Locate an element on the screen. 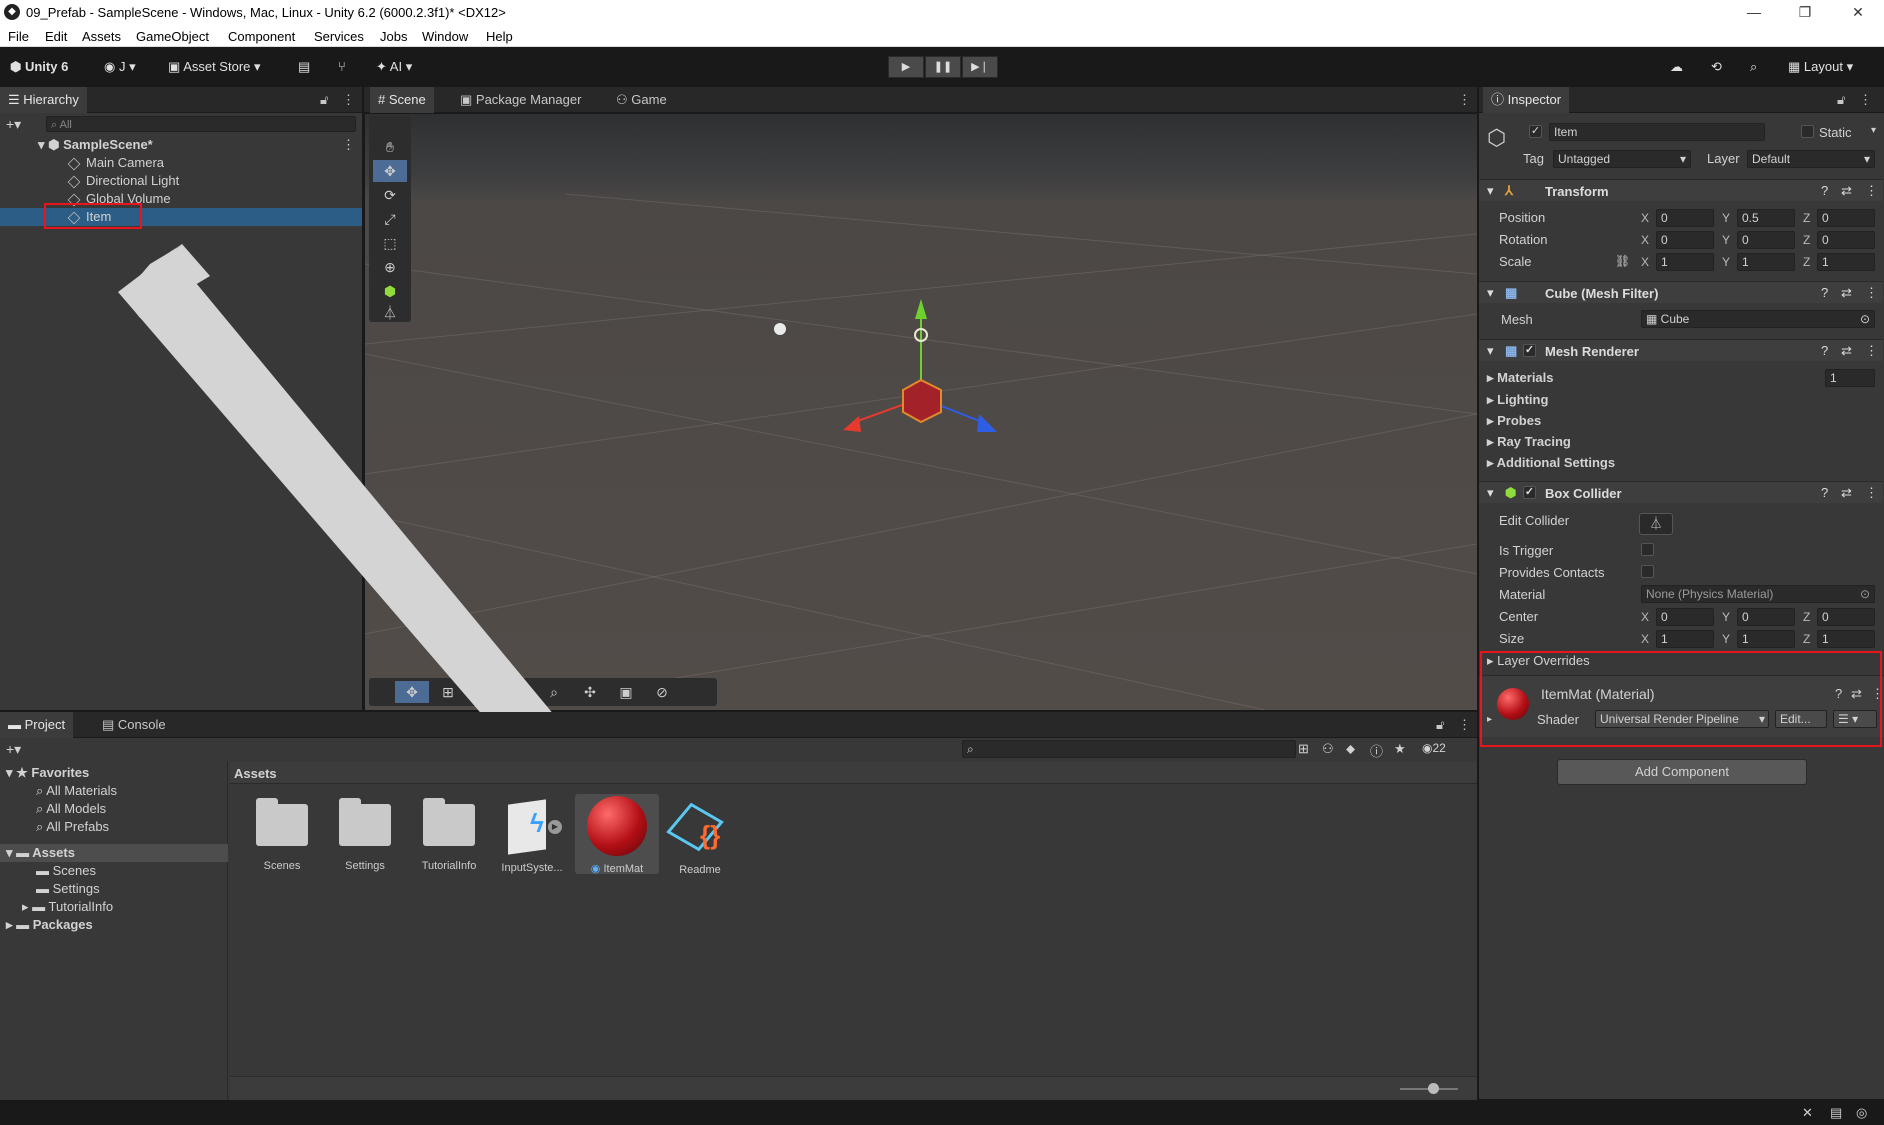 The height and width of the screenshot is (1125, 1884). is-trigger-checkbox is located at coordinates (1647, 549).